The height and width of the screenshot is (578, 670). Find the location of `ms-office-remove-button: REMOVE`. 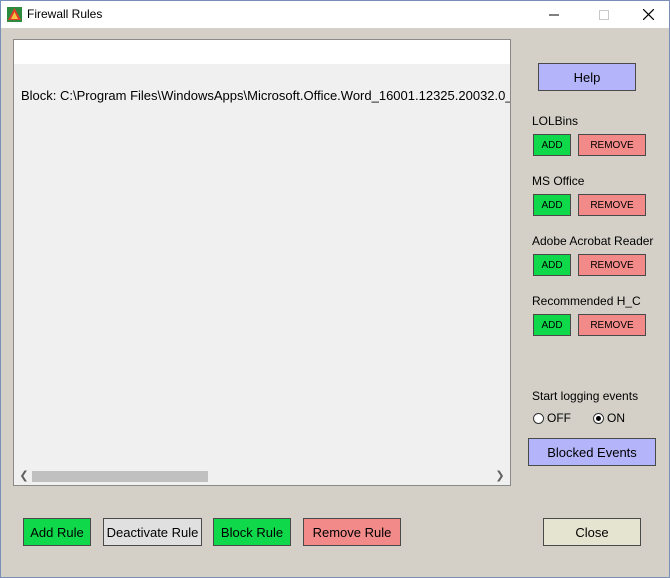

ms-office-remove-button: REMOVE is located at coordinates (612, 205).